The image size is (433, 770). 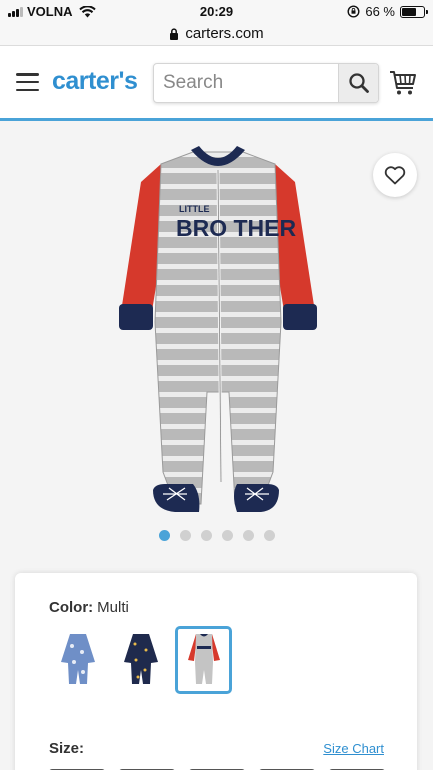 I want to click on search-input, so click(x=246, y=83).